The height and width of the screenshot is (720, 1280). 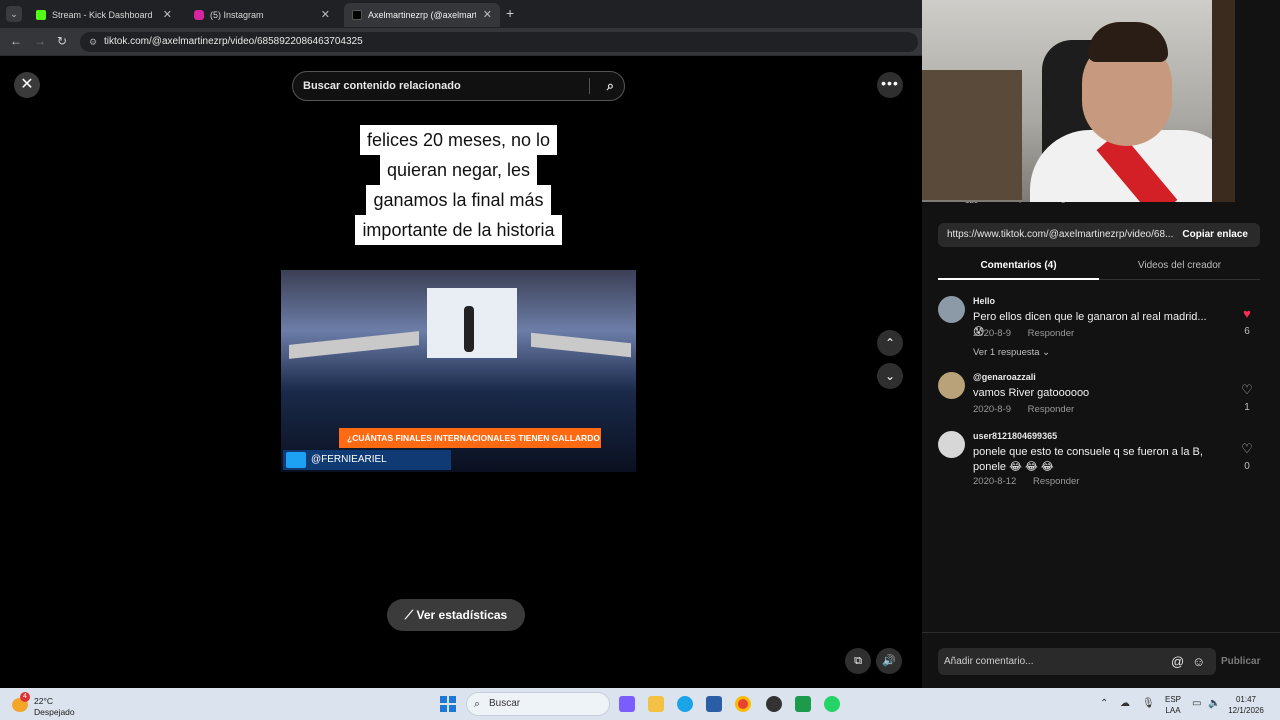 I want to click on tiktok-favicon-icon, so click(x=357, y=15).